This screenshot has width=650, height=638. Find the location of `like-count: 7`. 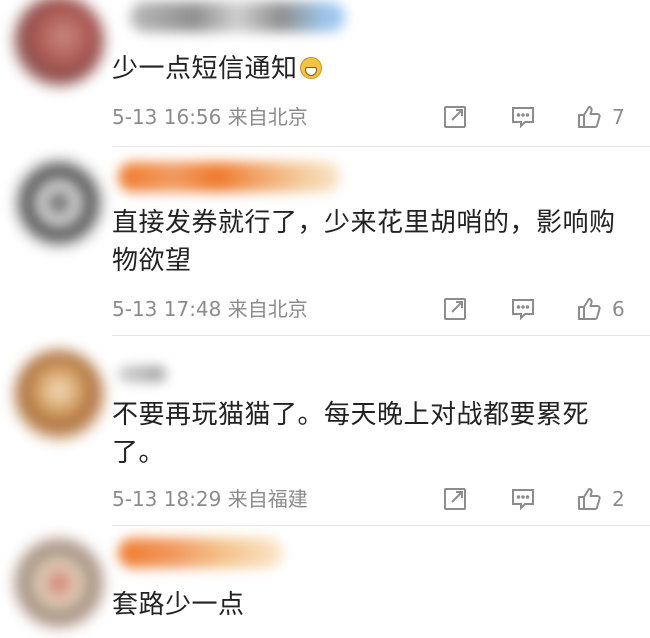

like-count: 7 is located at coordinates (618, 117).